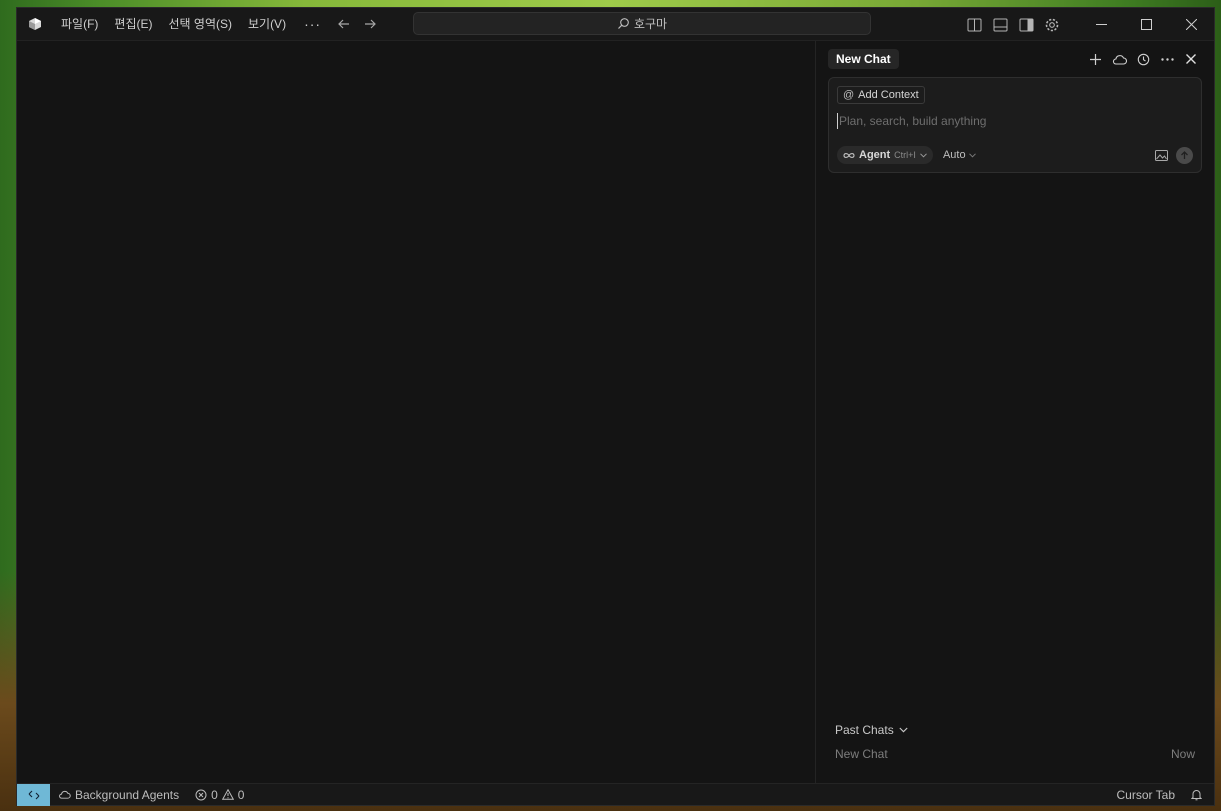 This screenshot has width=1221, height=811. I want to click on chat-composer: @ Add Context Agent Ctrl+I, so click(1015, 125).